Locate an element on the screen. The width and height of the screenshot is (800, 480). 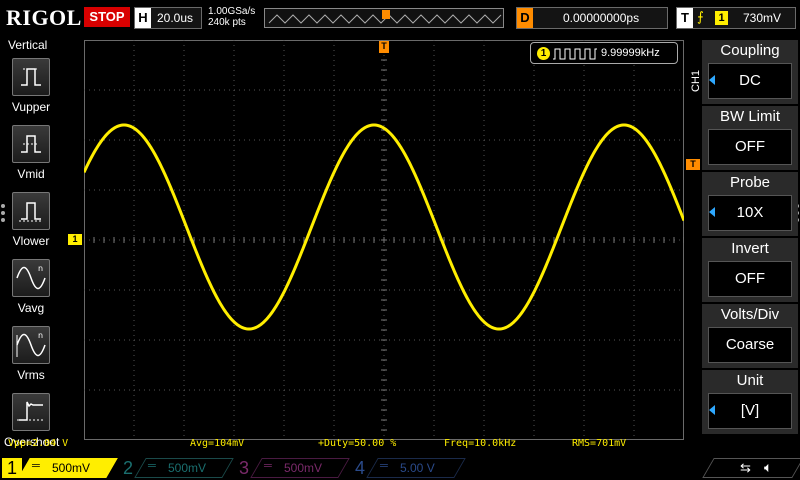
channel-1-coupling-icon: ═ is located at coordinates (36, 466).